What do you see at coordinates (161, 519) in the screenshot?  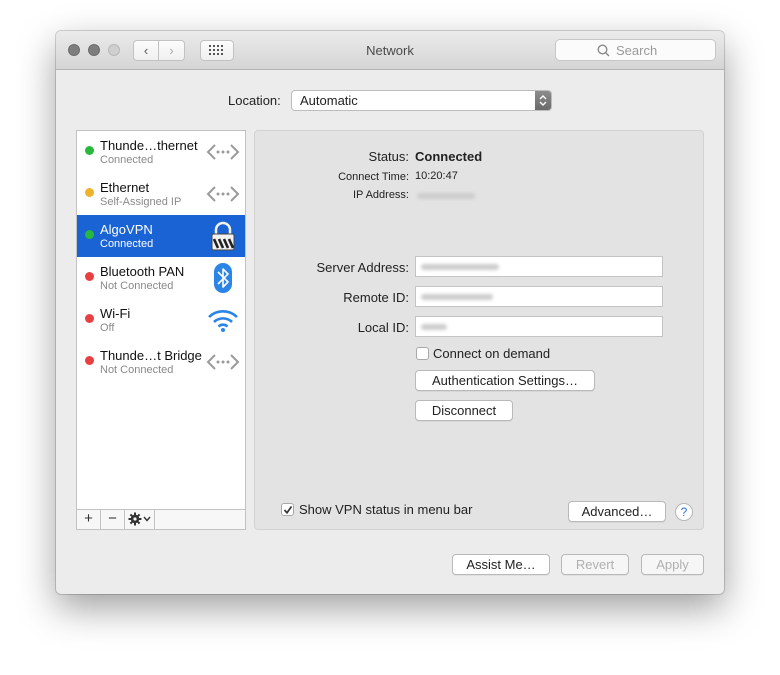 I see `service-list-toolbar: + −` at bounding box center [161, 519].